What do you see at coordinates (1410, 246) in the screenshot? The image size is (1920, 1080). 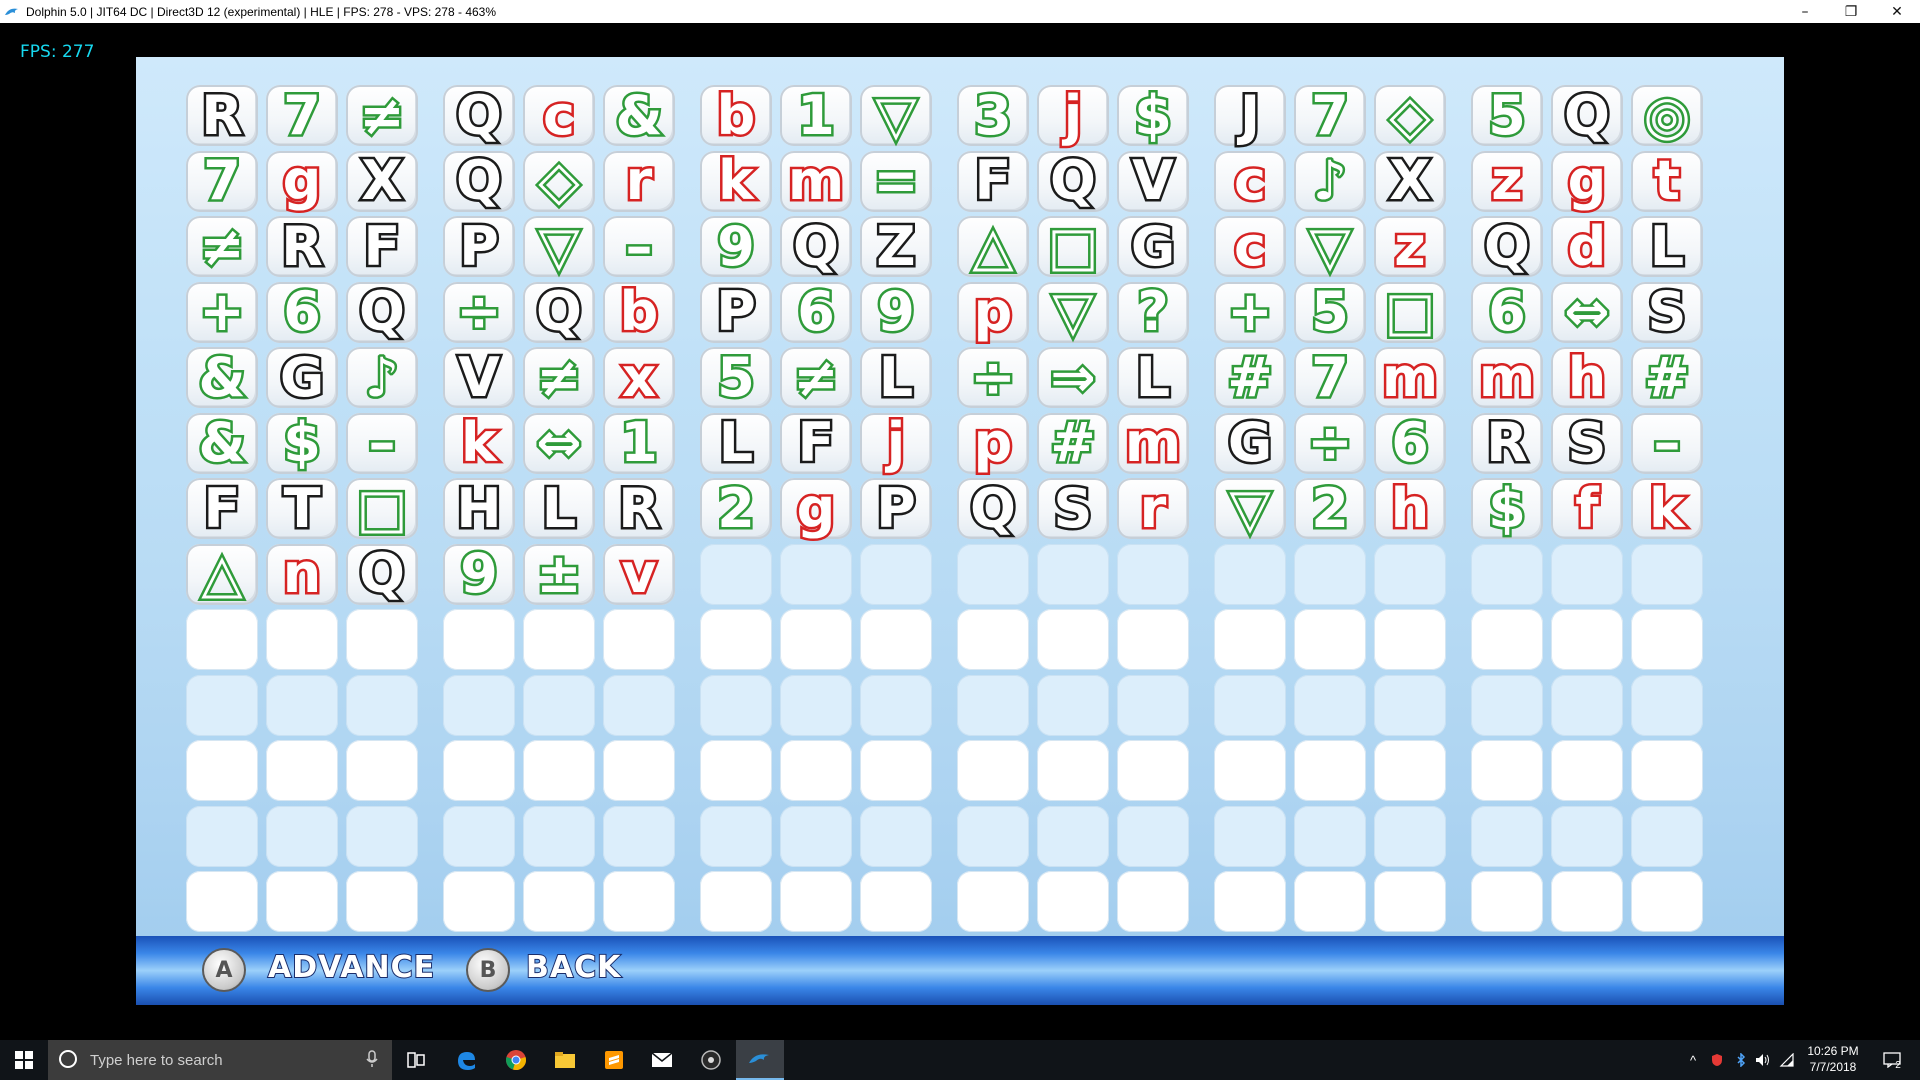 I see `symbol-tile: z` at bounding box center [1410, 246].